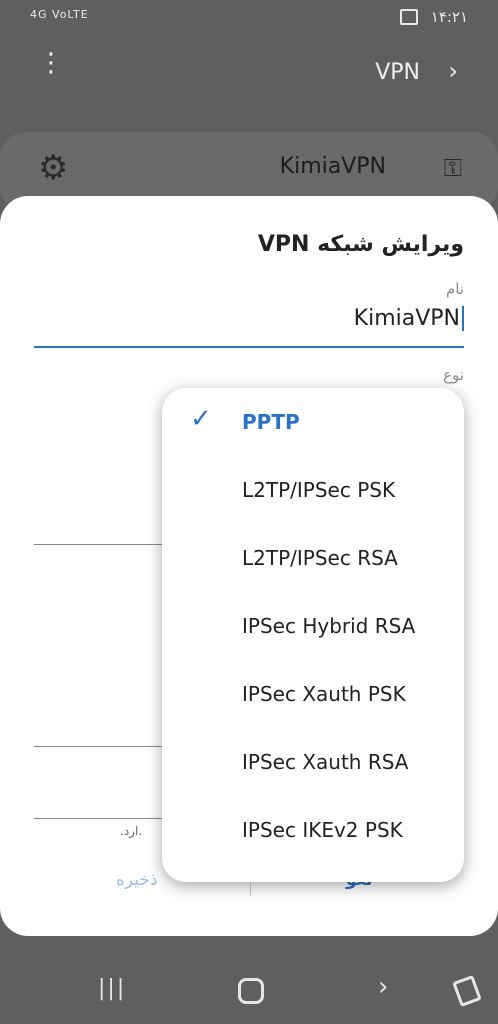 Image resolution: width=498 pixels, height=1024 pixels. Describe the element at coordinates (409, 318) in the screenshot. I see `name-input: KimiaVPN` at that location.